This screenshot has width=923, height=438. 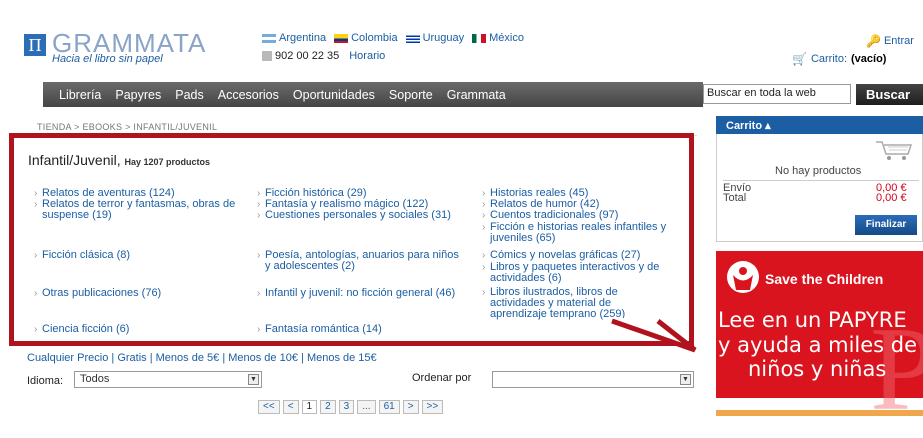 I want to click on callout-tail, so click(x=654, y=335).